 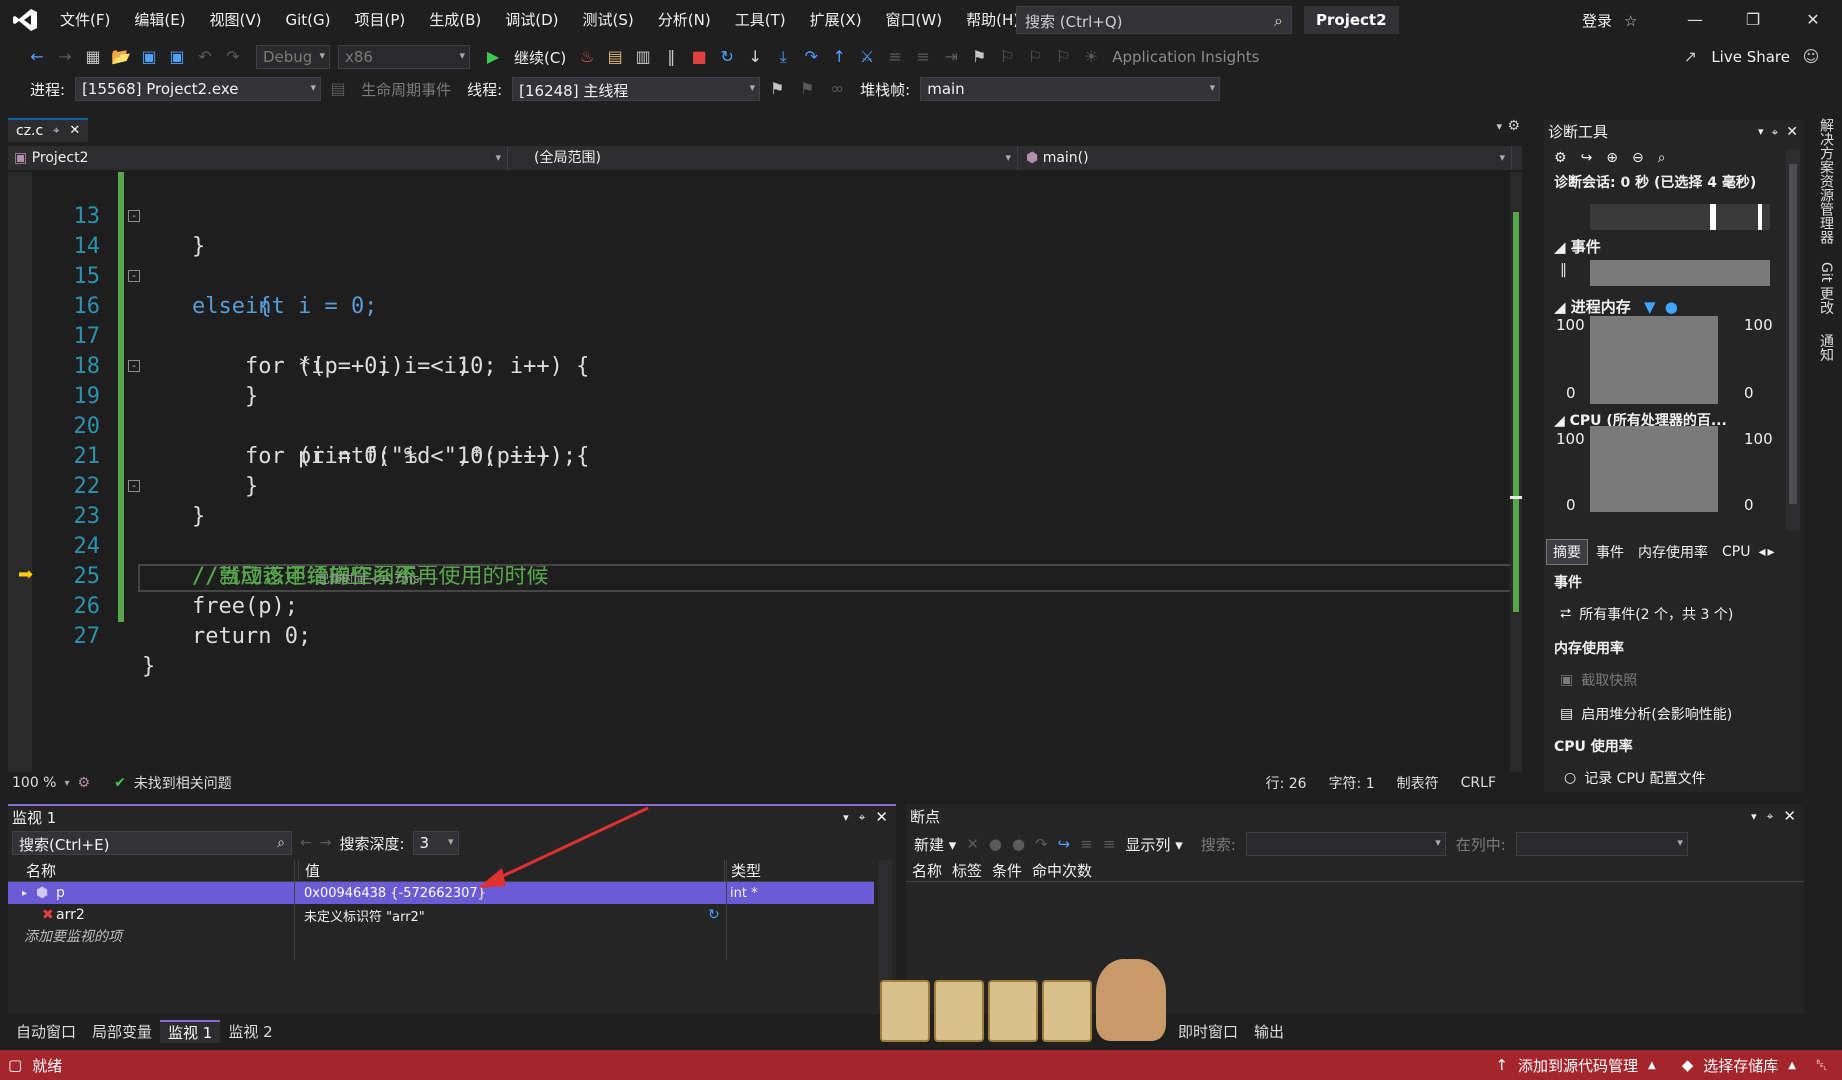 I want to click on new-breakpoint-button: 新建 ▾, so click(x=935, y=844).